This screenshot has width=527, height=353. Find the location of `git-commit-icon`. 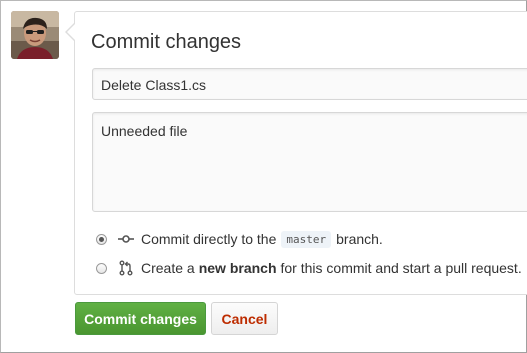

git-commit-icon is located at coordinates (126, 239).